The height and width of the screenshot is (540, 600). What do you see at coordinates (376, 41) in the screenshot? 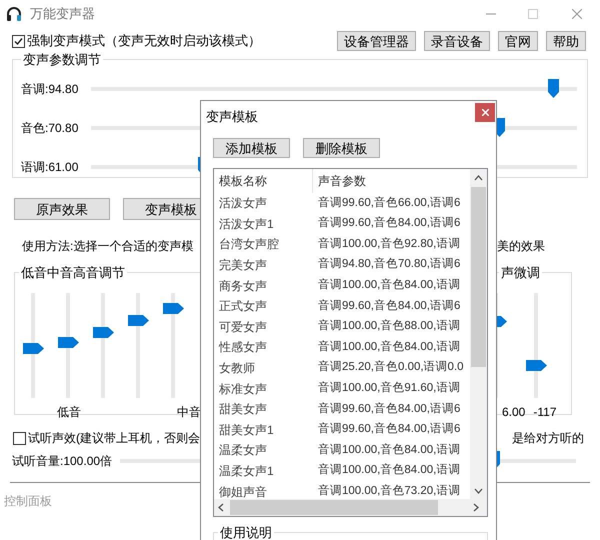
I see `button: 设备管理器` at bounding box center [376, 41].